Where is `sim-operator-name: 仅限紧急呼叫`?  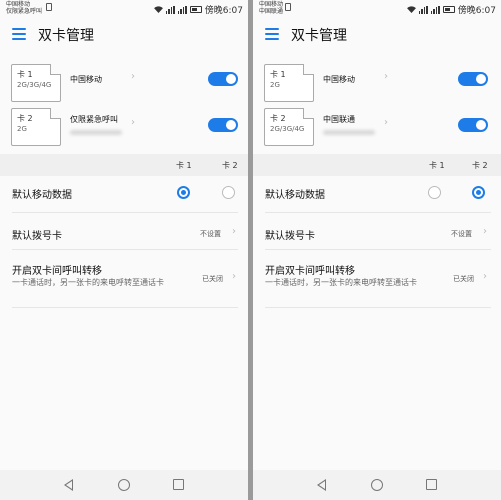 sim-operator-name: 仅限紧急呼叫 is located at coordinates (94, 119).